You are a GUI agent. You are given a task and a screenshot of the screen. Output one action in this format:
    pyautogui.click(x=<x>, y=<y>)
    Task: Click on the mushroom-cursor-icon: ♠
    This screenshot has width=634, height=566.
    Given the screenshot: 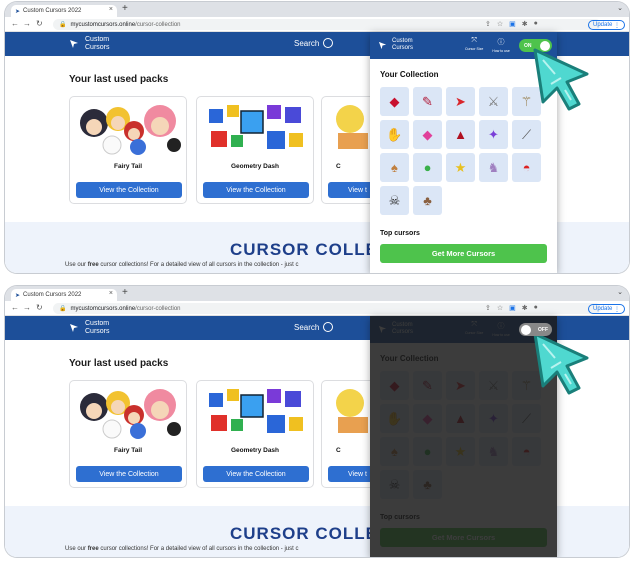 What is the action you would take?
    pyautogui.click(x=394, y=167)
    